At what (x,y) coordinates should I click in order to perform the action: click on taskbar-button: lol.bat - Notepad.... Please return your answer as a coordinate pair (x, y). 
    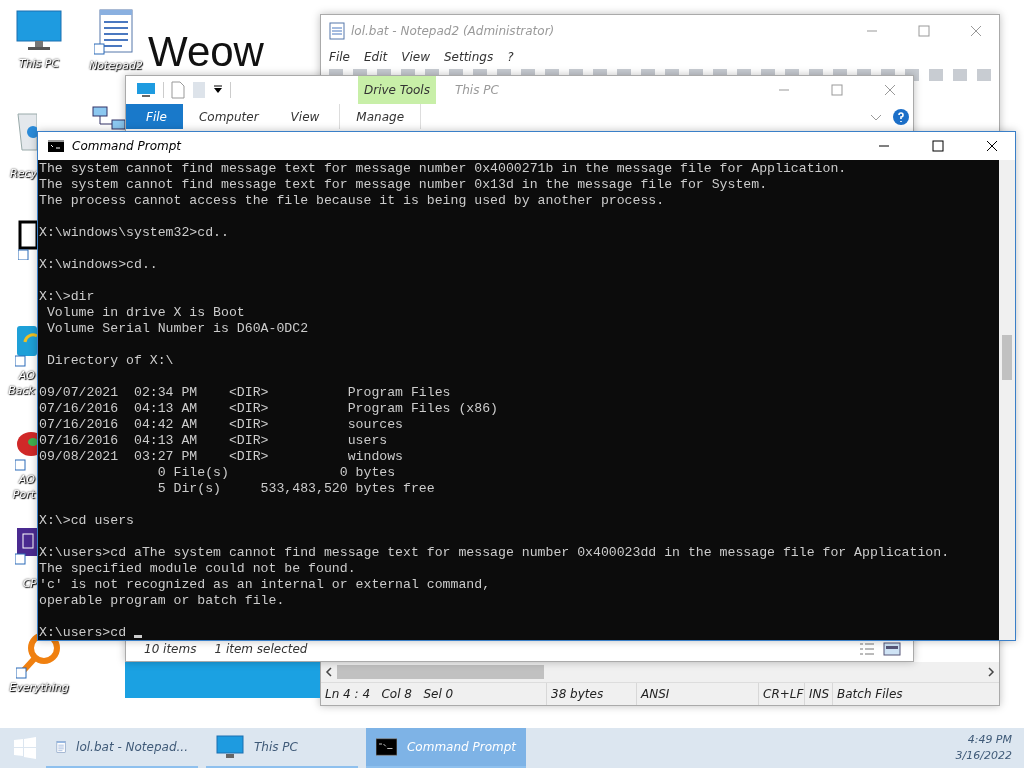
    Looking at the image, I should click on (122, 748).